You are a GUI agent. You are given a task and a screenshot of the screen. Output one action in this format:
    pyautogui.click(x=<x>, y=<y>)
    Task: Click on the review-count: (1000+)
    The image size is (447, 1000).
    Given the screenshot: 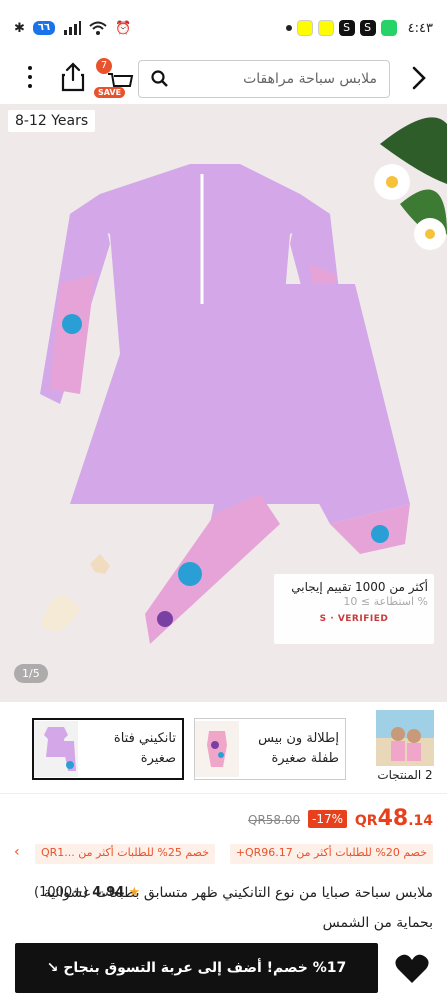 What is the action you would take?
    pyautogui.click(x=61, y=892)
    